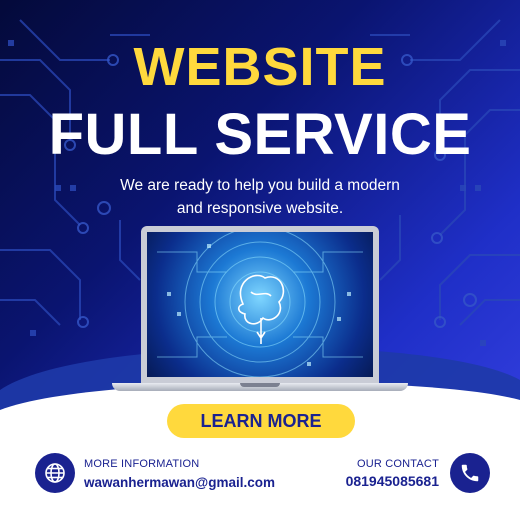  What do you see at coordinates (397, 464) in the screenshot?
I see `our-contact-label: OUR CONTACT` at bounding box center [397, 464].